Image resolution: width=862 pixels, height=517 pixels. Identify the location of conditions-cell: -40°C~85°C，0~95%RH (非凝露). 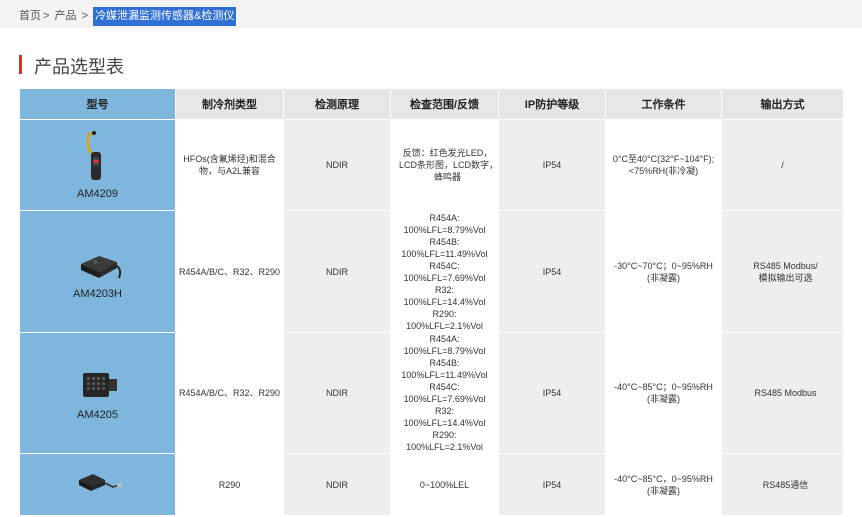
(663, 484).